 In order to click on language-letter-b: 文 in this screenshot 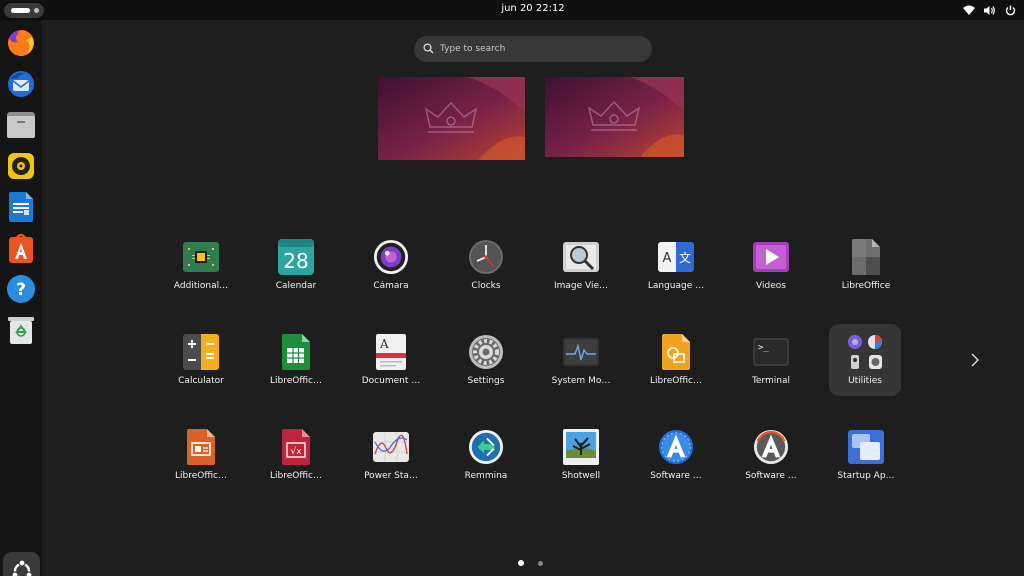, I will do `click(685, 257)`.